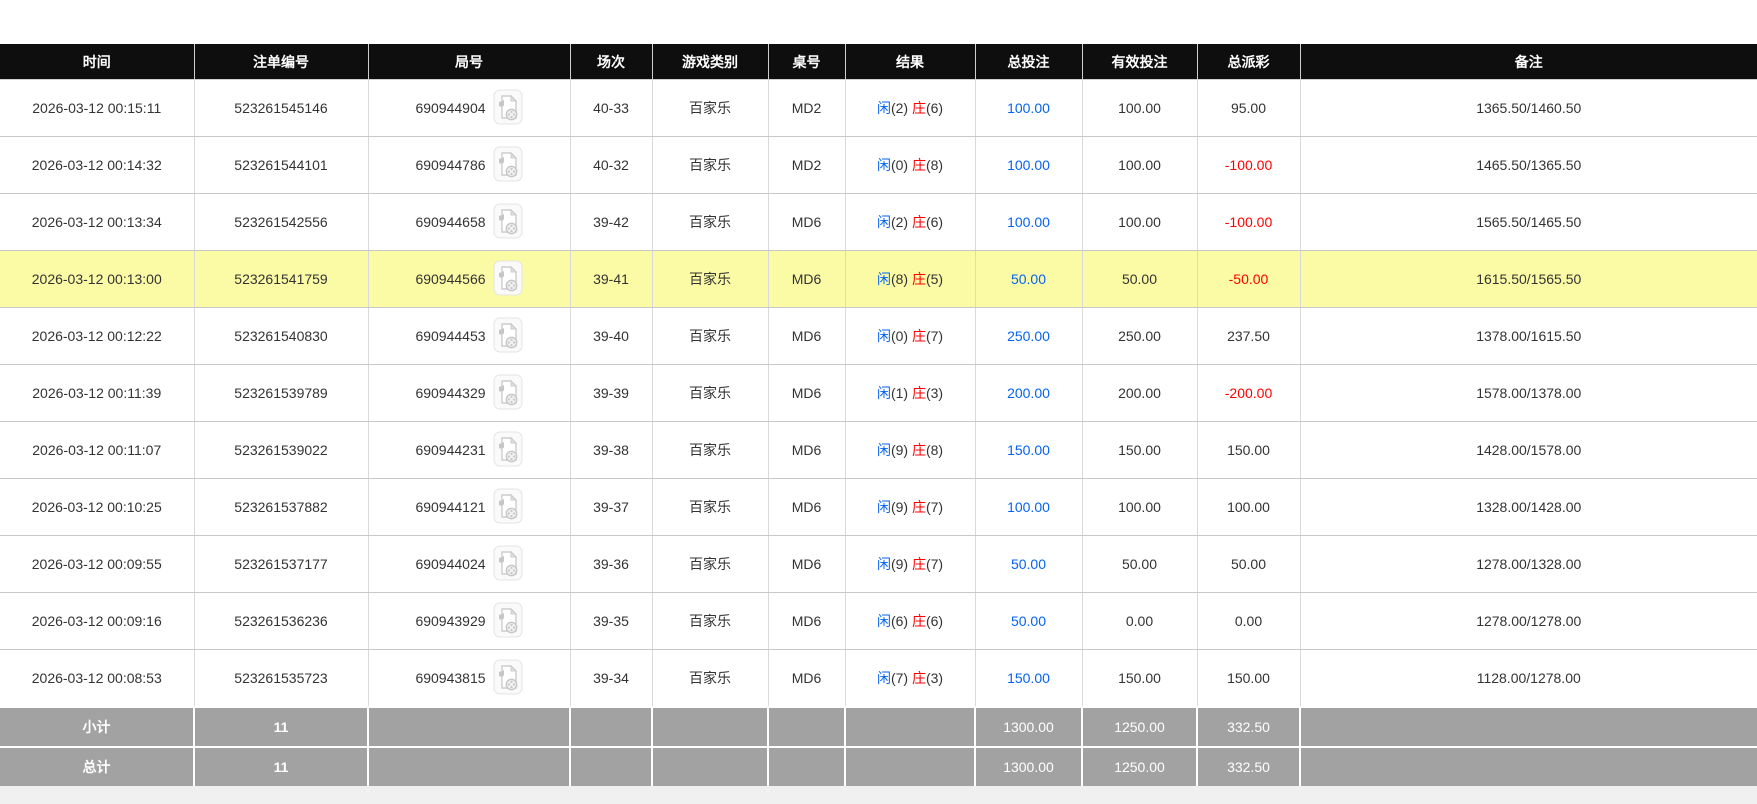  Describe the element at coordinates (807, 766) in the screenshot. I see `footer-empty-table-id` at that location.